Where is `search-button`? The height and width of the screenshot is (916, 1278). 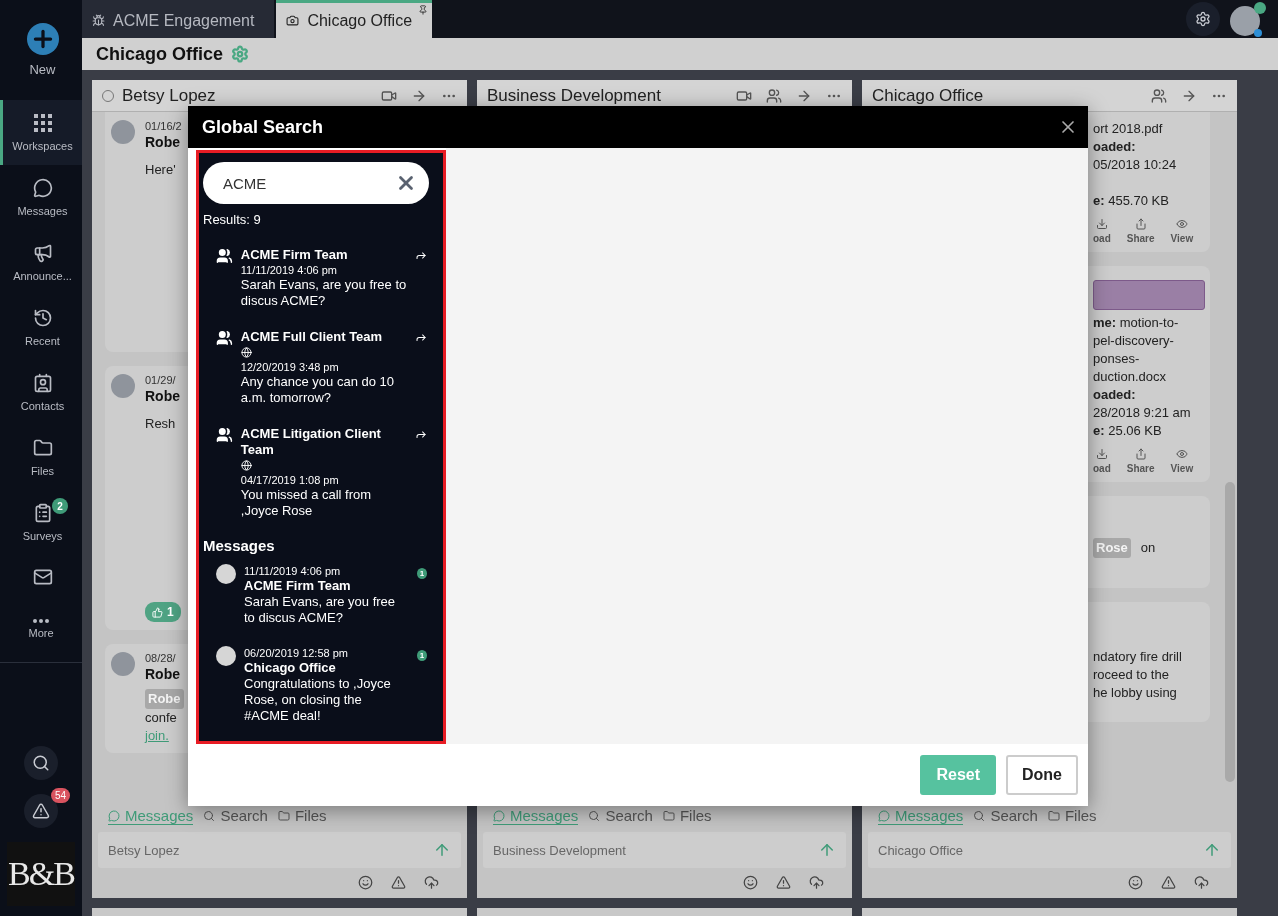
search-button is located at coordinates (41, 763).